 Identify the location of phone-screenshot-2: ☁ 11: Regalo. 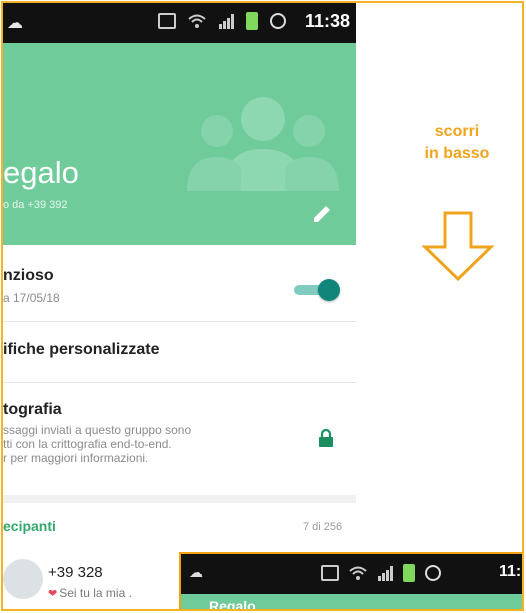
(350, 581).